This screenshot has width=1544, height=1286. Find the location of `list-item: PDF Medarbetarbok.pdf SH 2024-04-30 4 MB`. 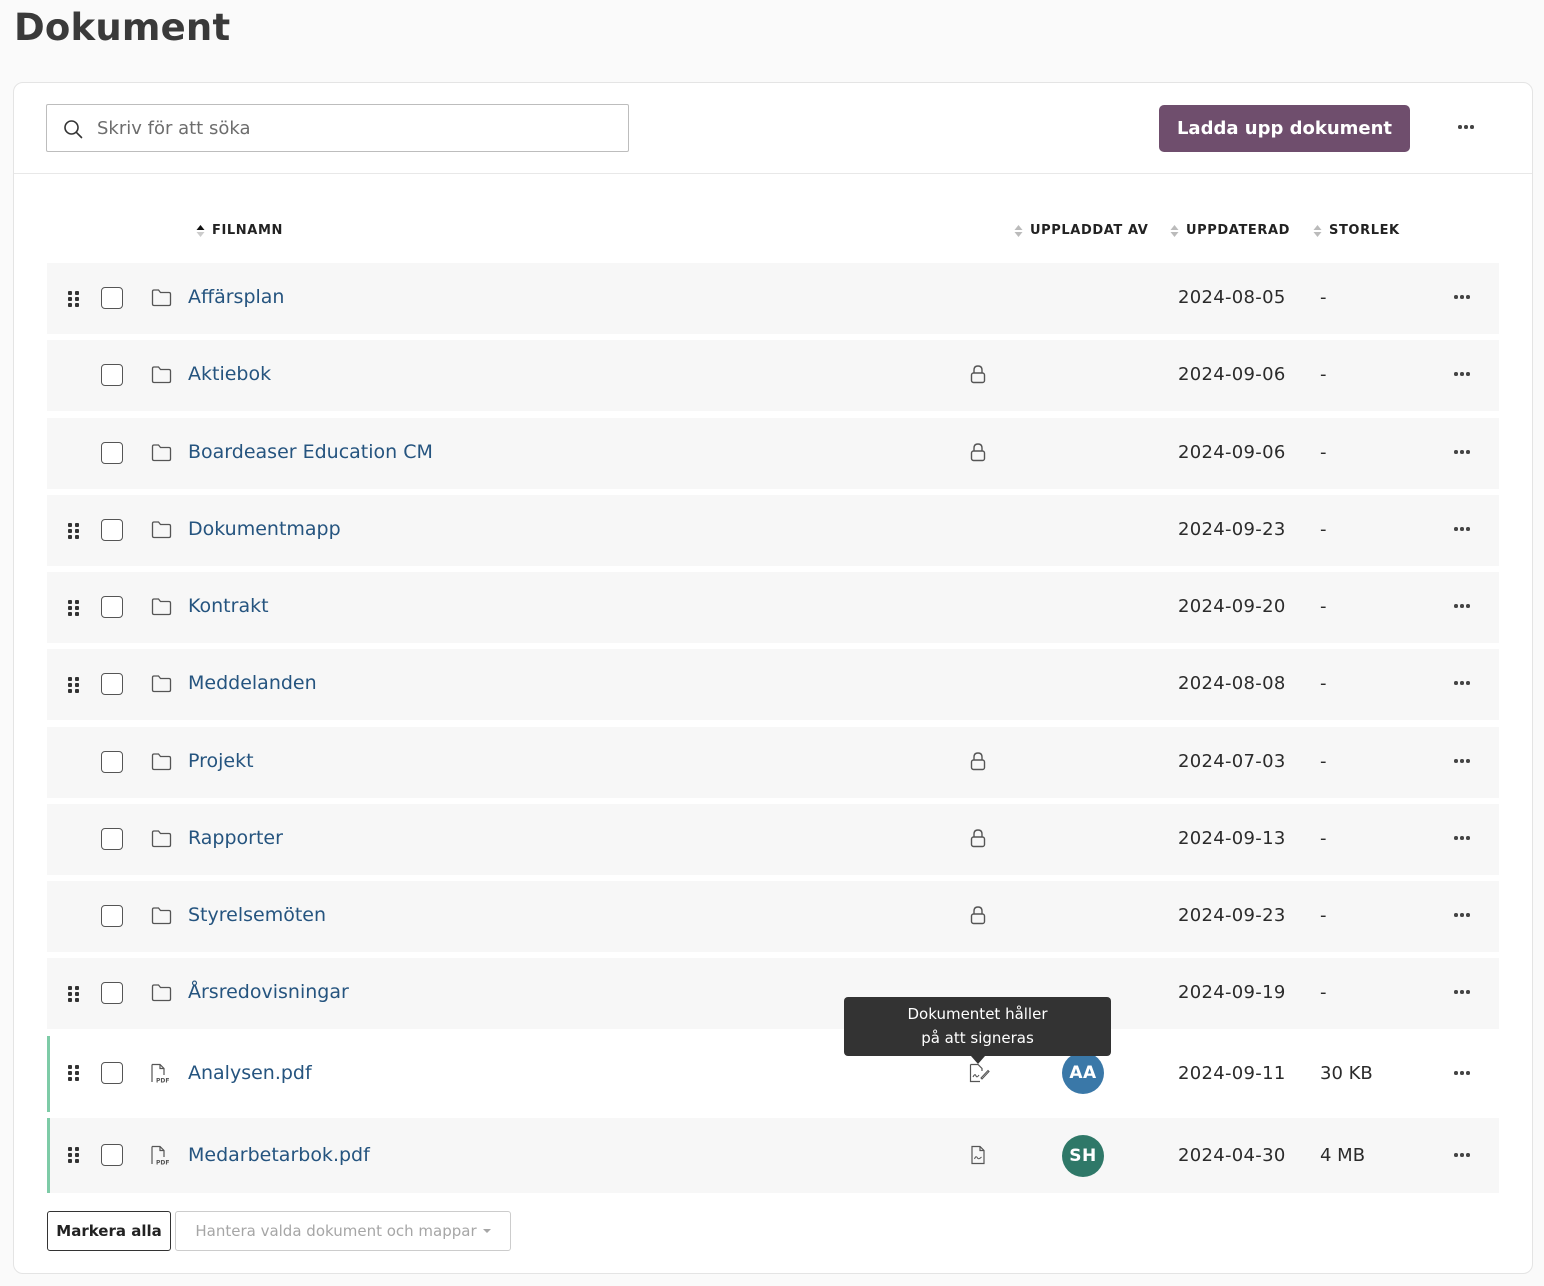

list-item: PDF Medarbetarbok.pdf SH 2024-04-30 4 MB is located at coordinates (773, 1155).